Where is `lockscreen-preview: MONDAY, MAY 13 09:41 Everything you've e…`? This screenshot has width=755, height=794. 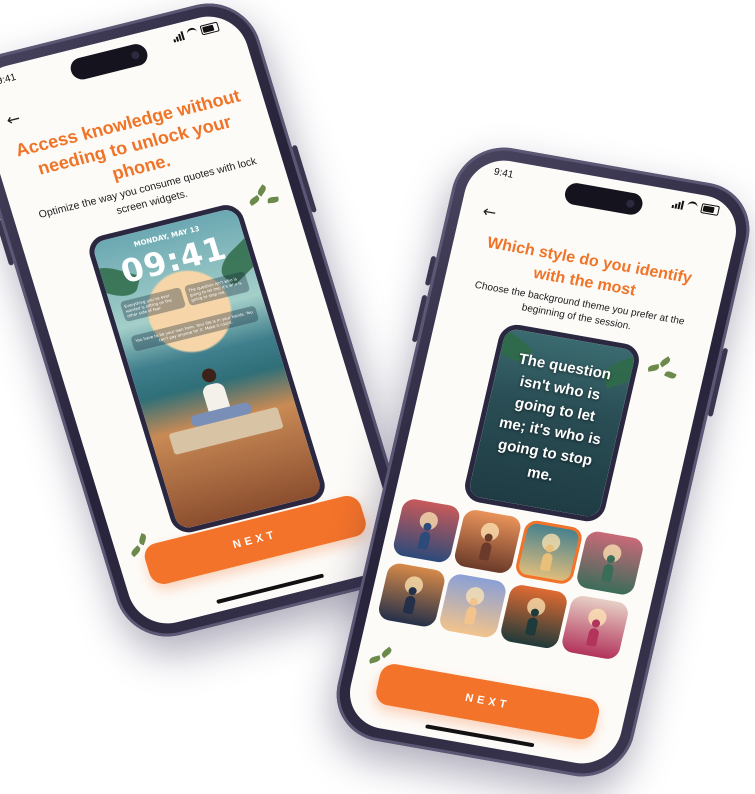
lockscreen-preview: MONDAY, MAY 13 09:41 Everything you've e… is located at coordinates (207, 369).